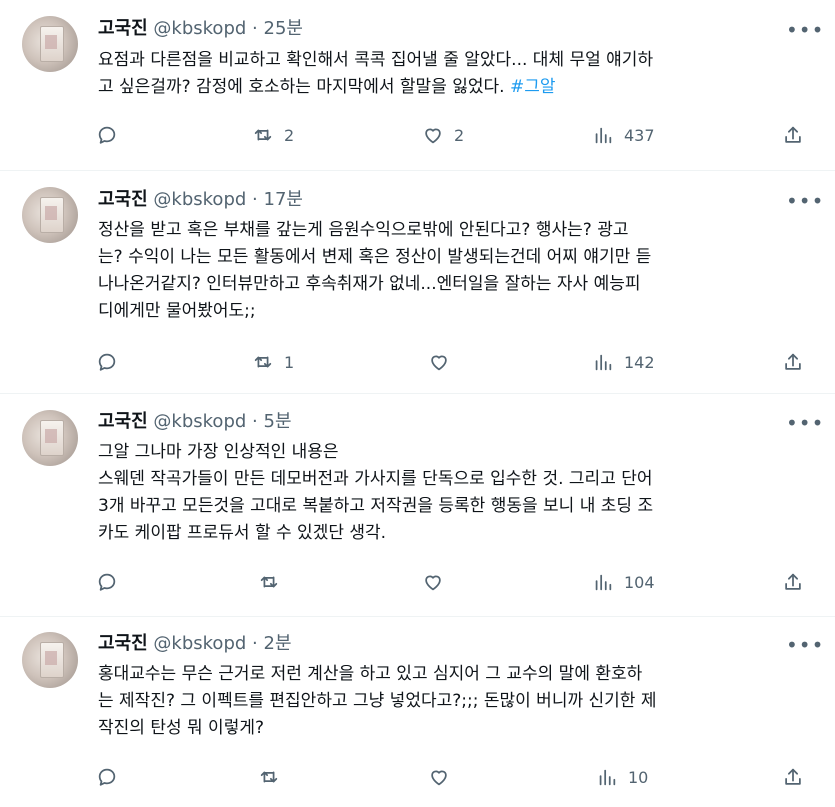 The image size is (835, 807). What do you see at coordinates (639, 582) in the screenshot?
I see `view-count: 104` at bounding box center [639, 582].